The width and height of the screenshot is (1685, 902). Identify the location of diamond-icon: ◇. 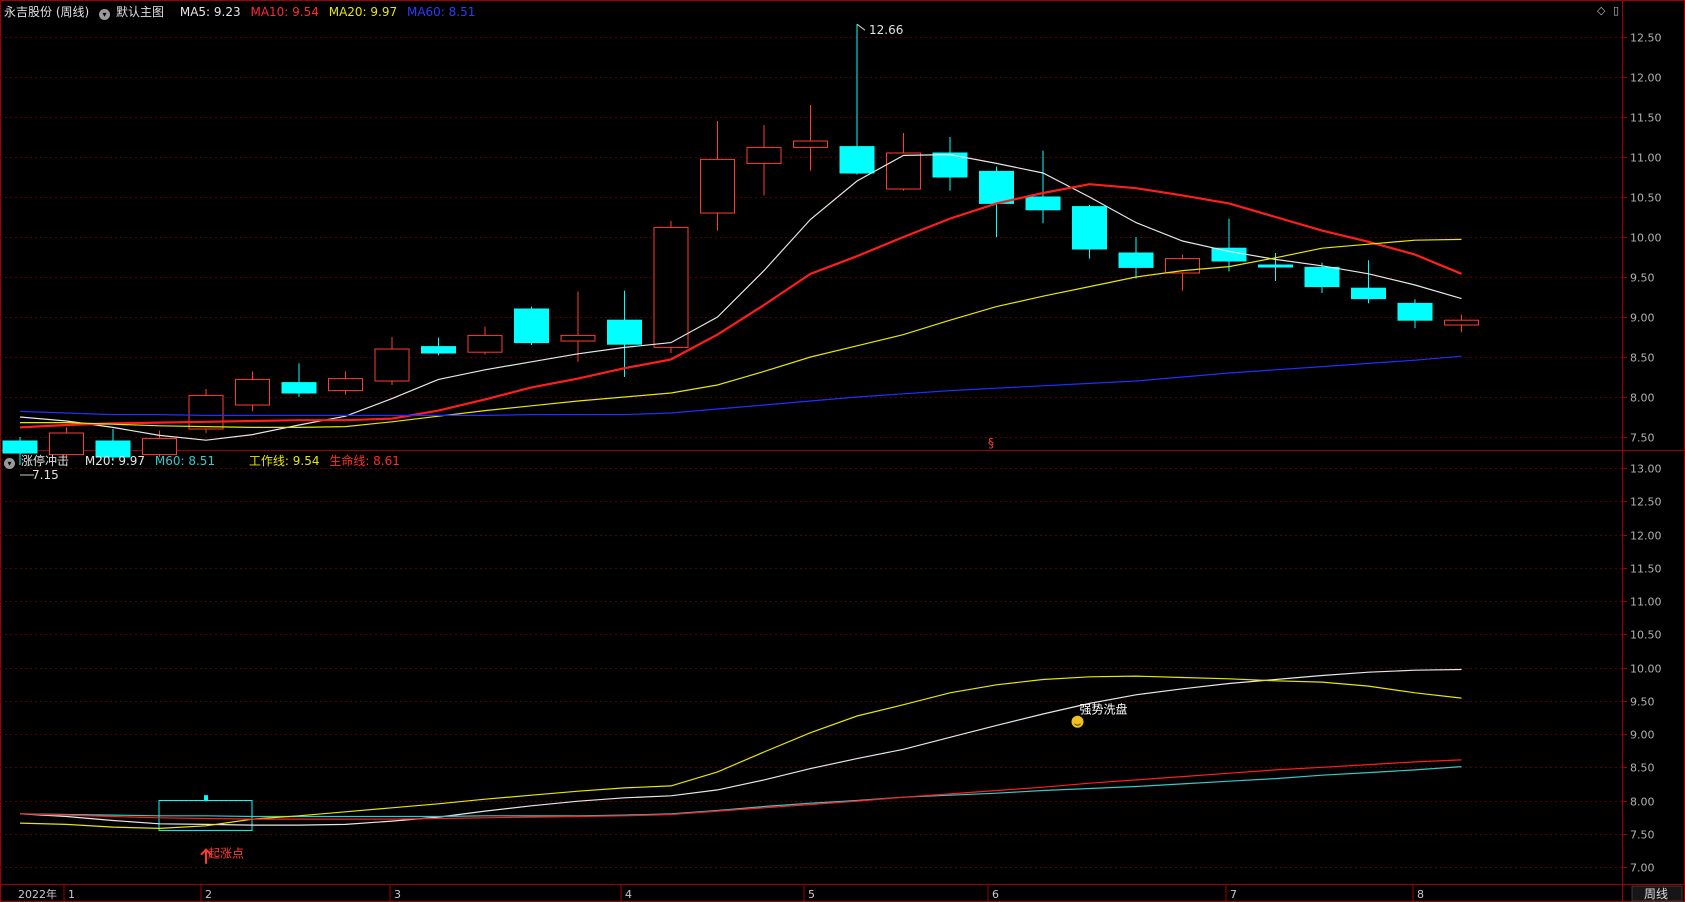
(1601, 10).